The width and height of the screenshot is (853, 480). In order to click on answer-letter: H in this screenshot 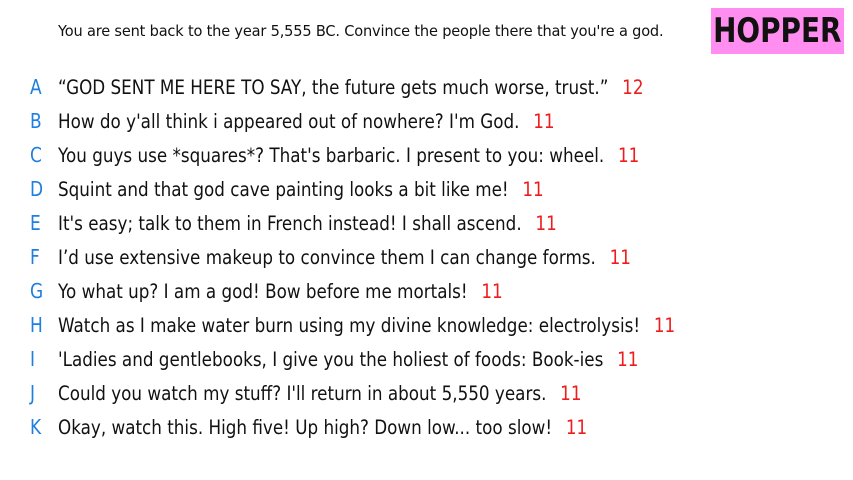, I will do `click(36, 325)`.